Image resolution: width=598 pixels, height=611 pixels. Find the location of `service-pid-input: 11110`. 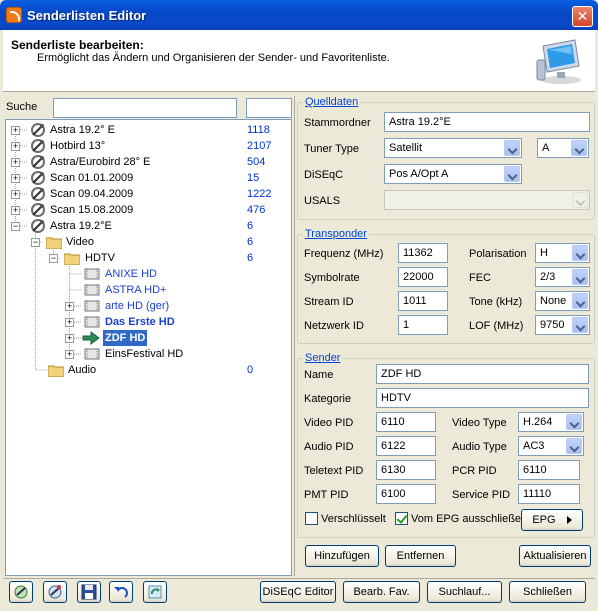

service-pid-input: 11110 is located at coordinates (549, 494).